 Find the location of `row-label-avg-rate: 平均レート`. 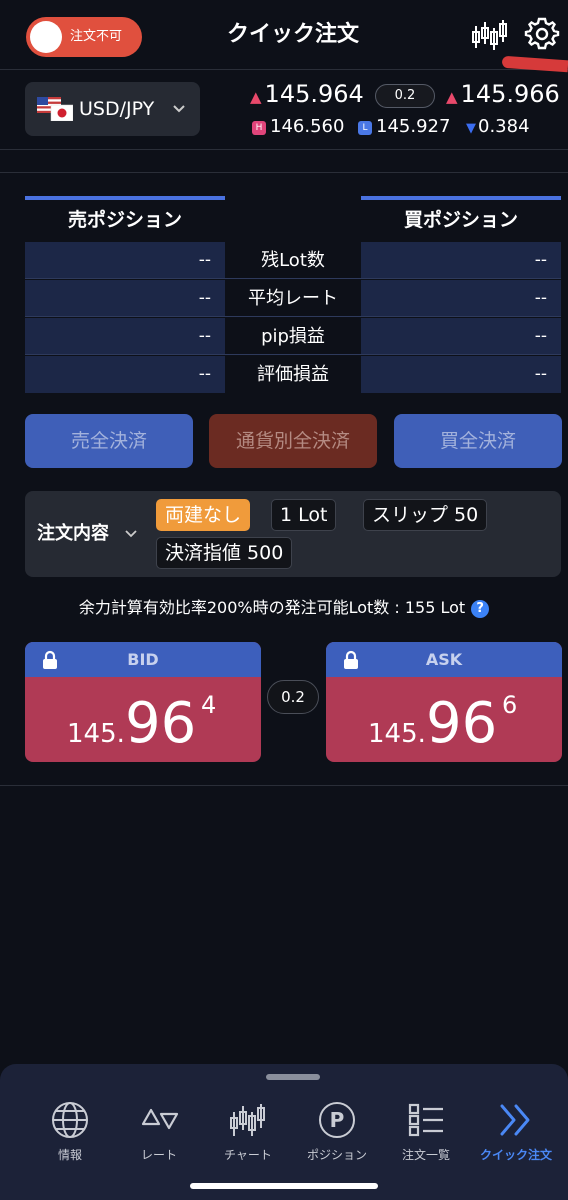

row-label-avg-rate: 平均レート is located at coordinates (293, 298).